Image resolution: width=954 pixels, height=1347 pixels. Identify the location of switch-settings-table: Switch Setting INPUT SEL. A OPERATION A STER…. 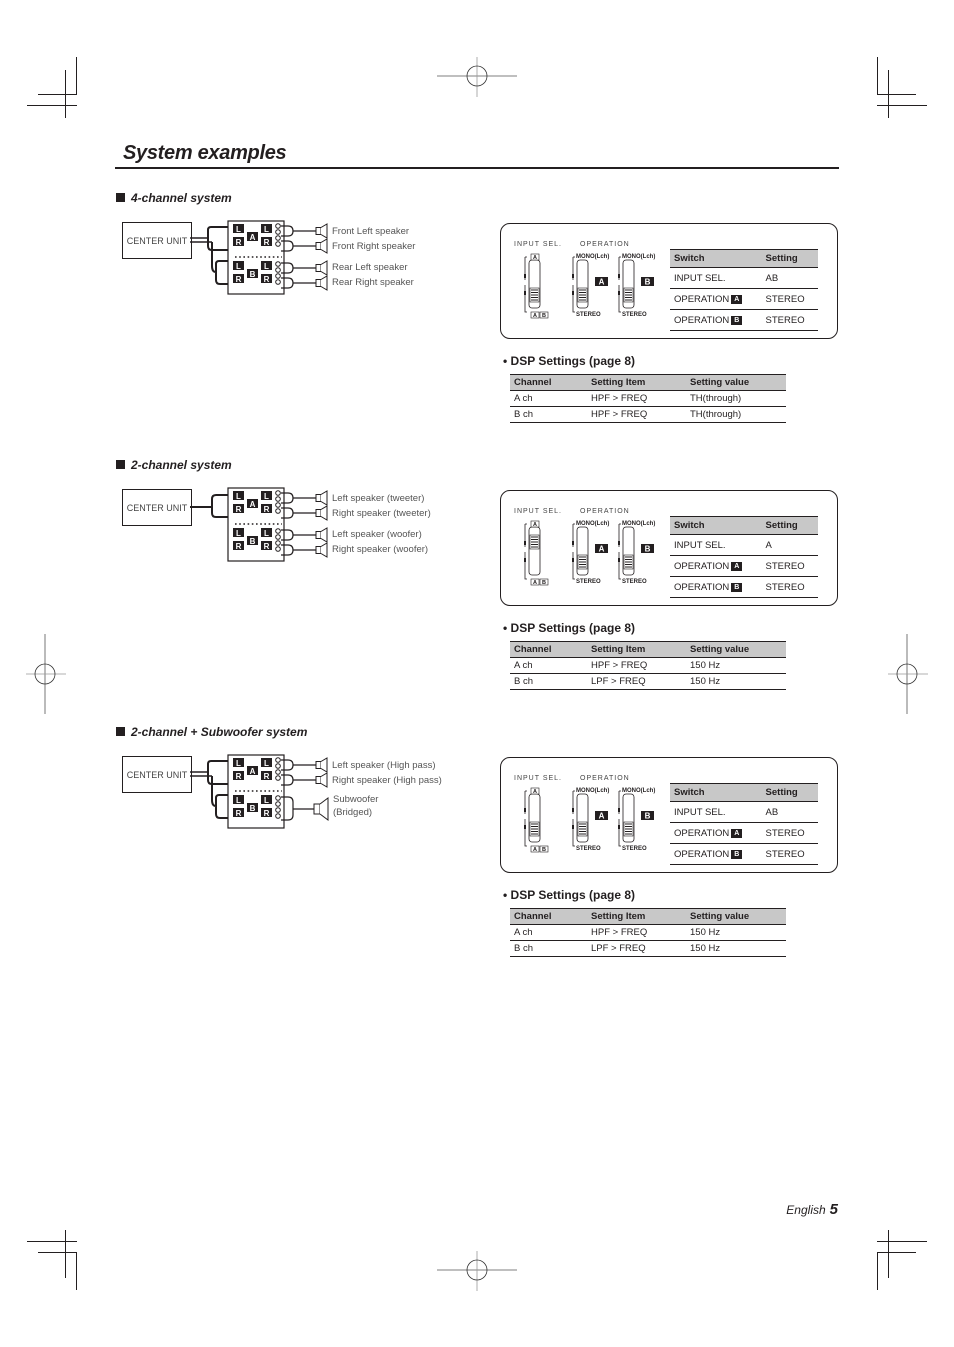
(744, 557).